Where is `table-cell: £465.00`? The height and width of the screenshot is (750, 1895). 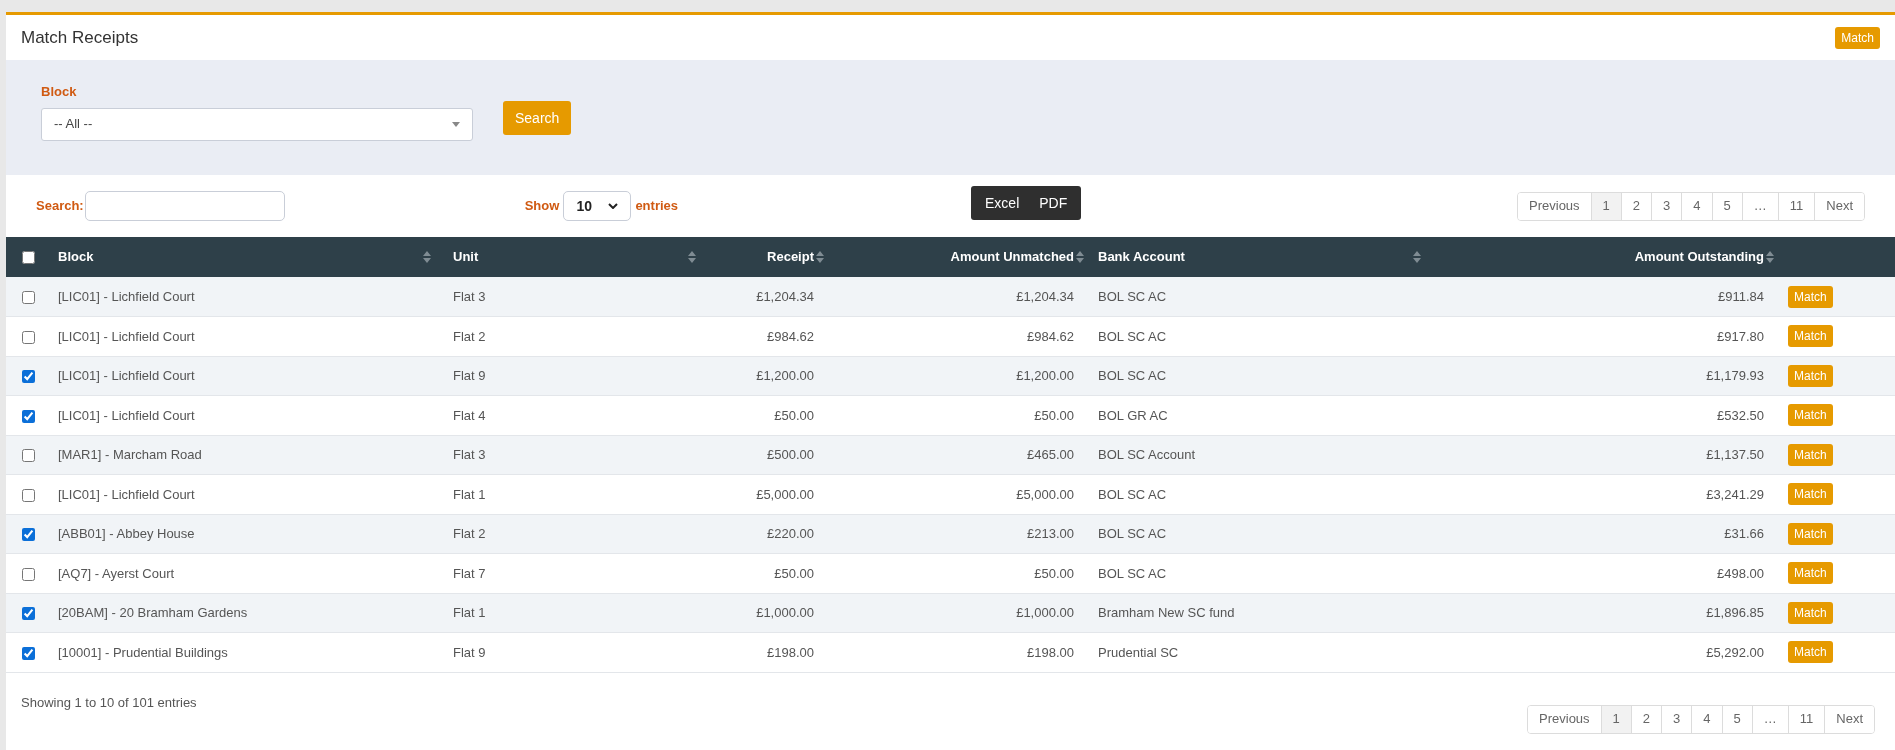
table-cell: £465.00 is located at coordinates (1050, 454).